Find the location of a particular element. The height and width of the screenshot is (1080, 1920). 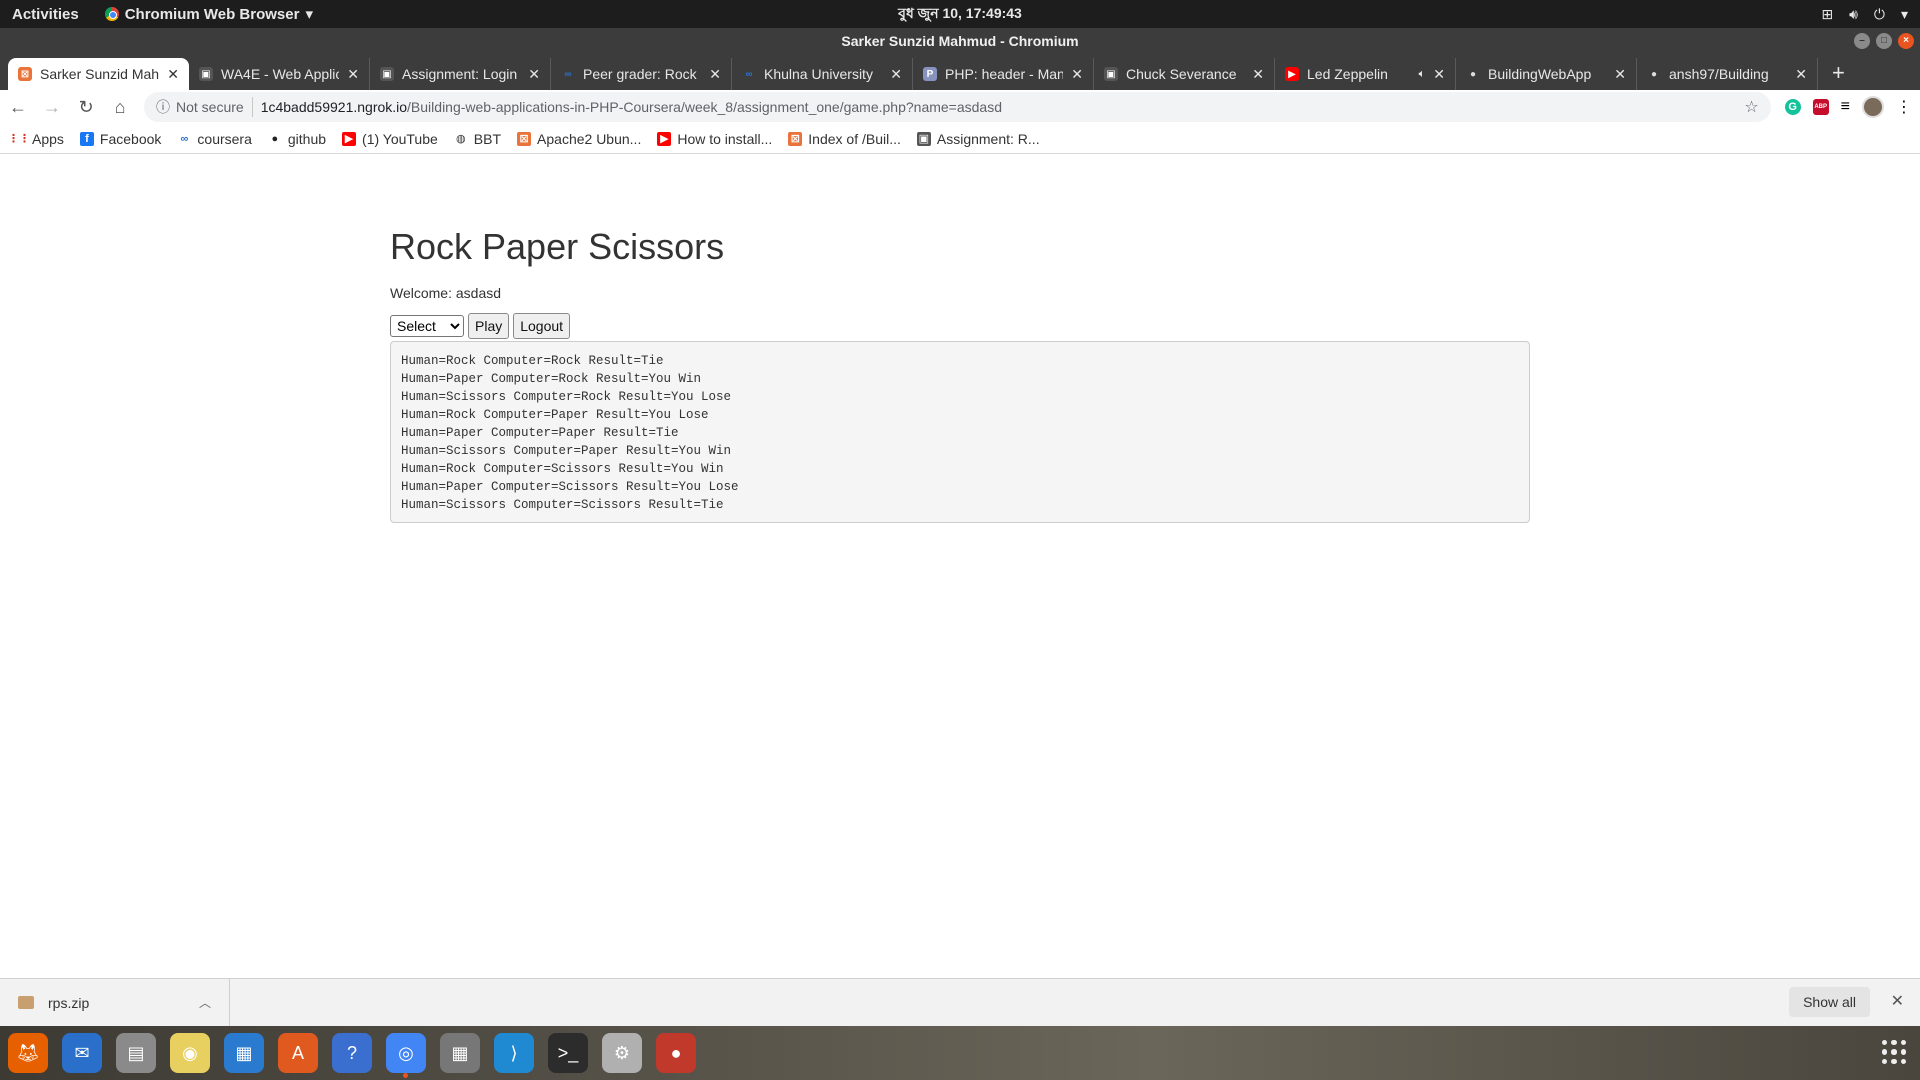

tab-0: ⊠ Sarker Sunzid Mahmud ✕ is located at coordinates (98, 74).